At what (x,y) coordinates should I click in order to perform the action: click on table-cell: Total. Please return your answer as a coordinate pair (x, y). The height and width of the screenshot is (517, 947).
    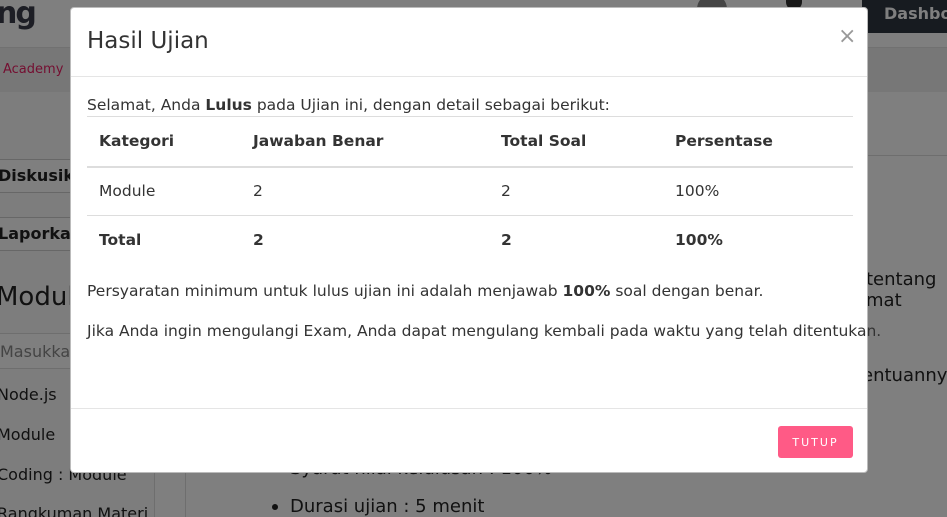
    Looking at the image, I should click on (120, 240).